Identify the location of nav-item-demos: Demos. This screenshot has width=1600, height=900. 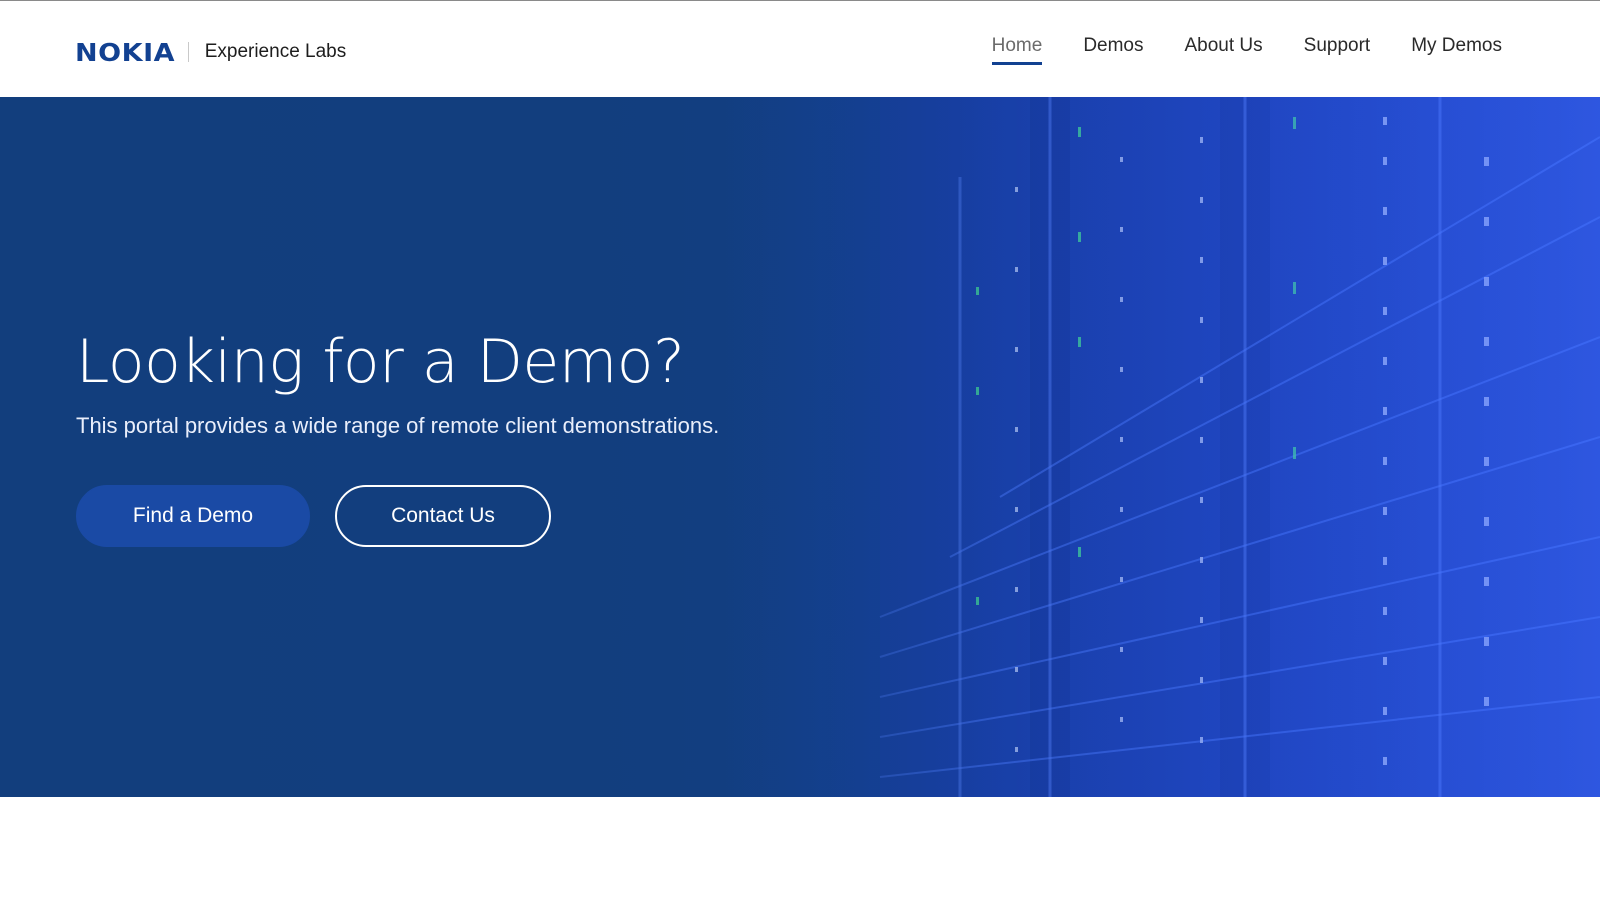
(1113, 50).